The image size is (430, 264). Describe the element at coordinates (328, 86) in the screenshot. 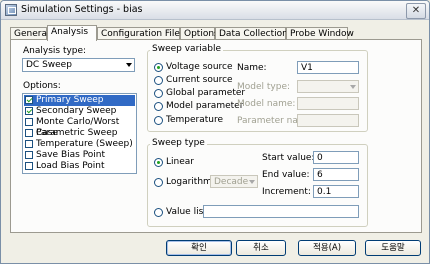

I see `model-type-select` at that location.